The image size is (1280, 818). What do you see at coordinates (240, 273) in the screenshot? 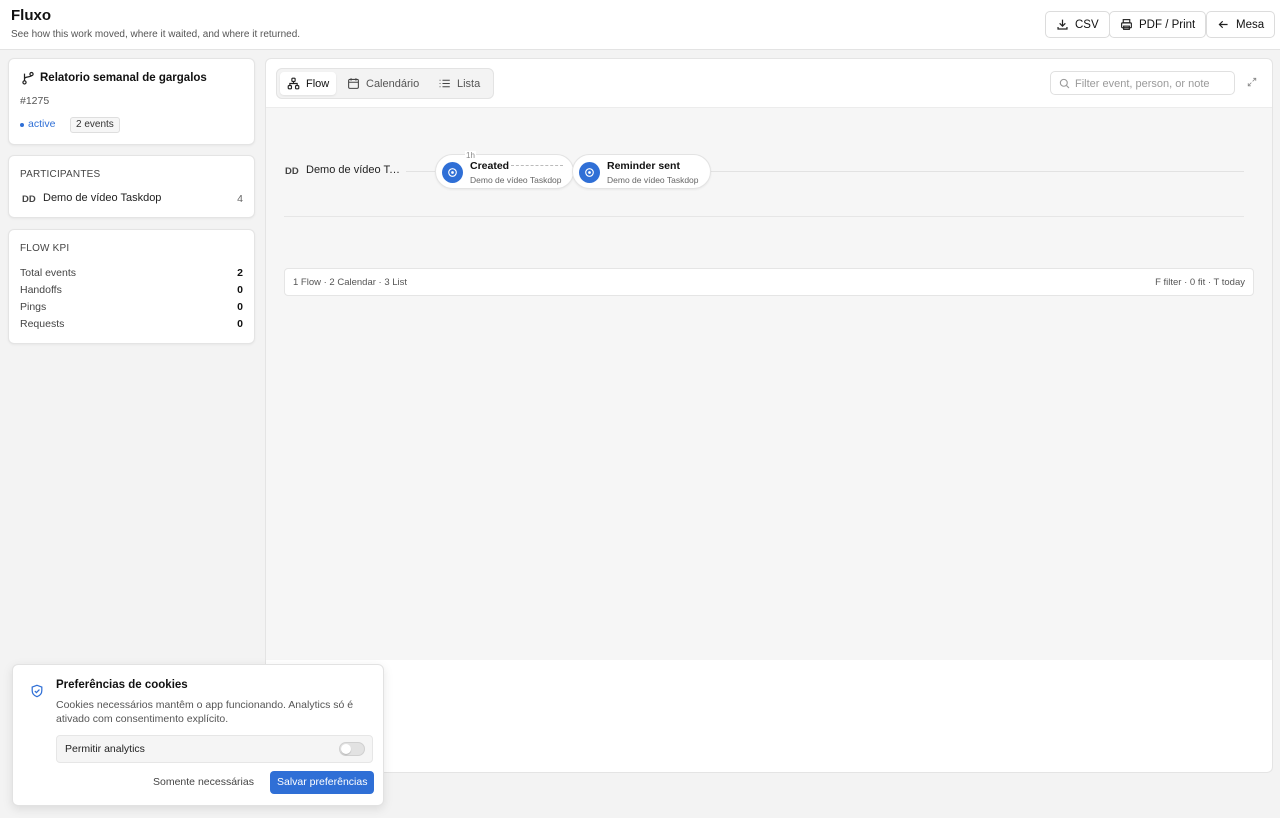
I see `kpi-value: 2` at bounding box center [240, 273].